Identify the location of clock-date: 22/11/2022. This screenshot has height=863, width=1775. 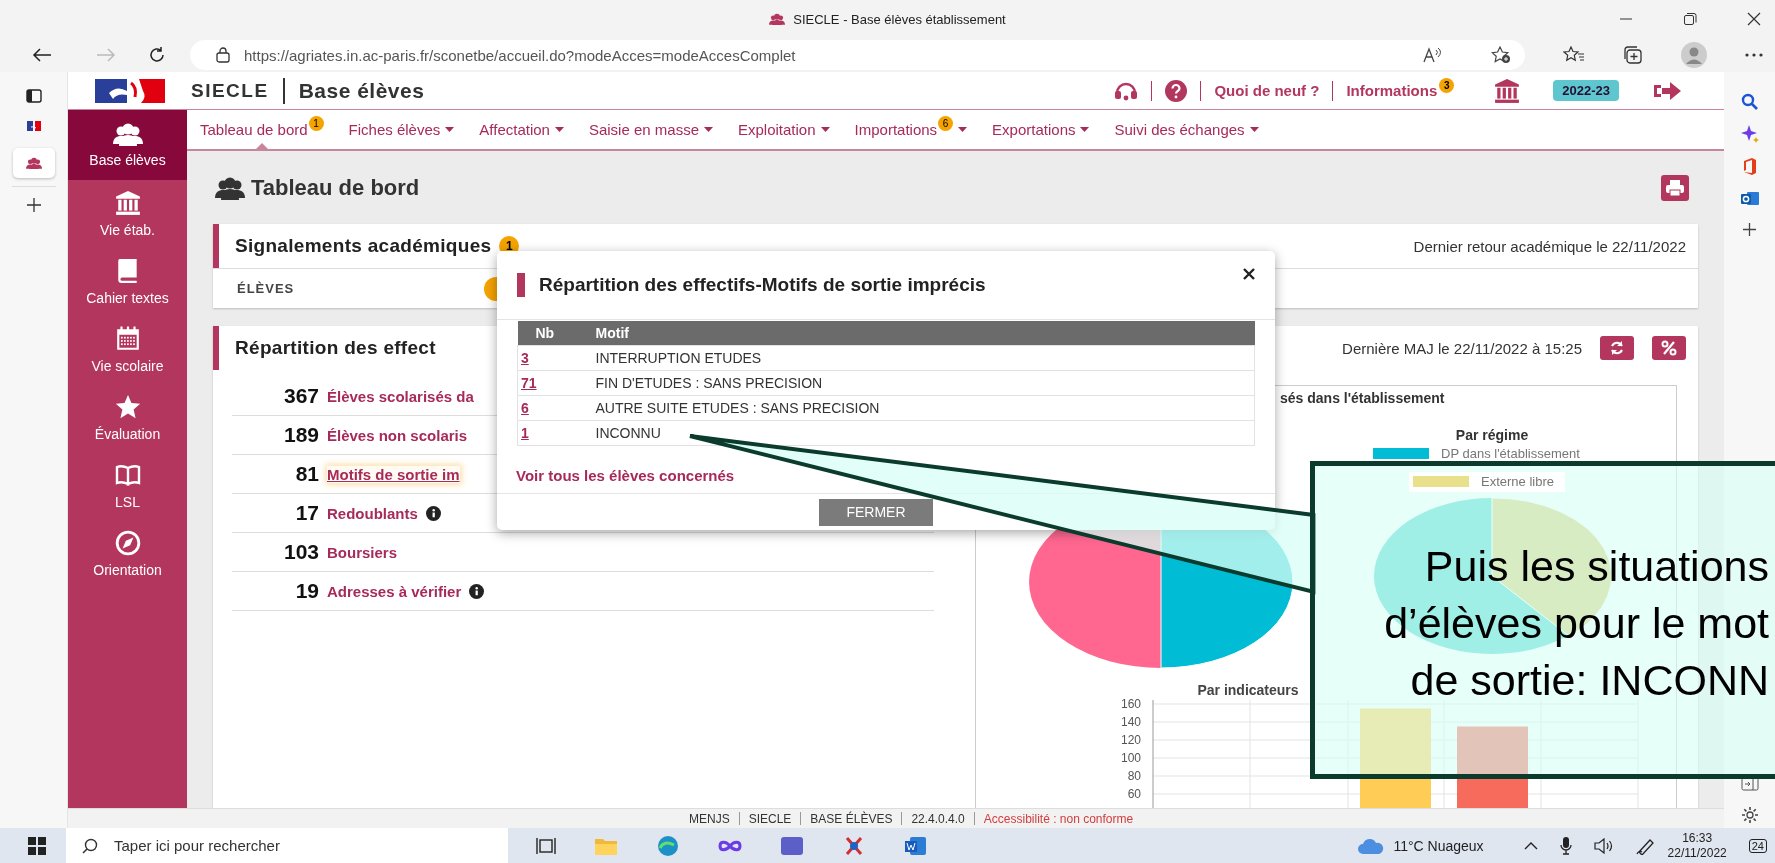
(1697, 853).